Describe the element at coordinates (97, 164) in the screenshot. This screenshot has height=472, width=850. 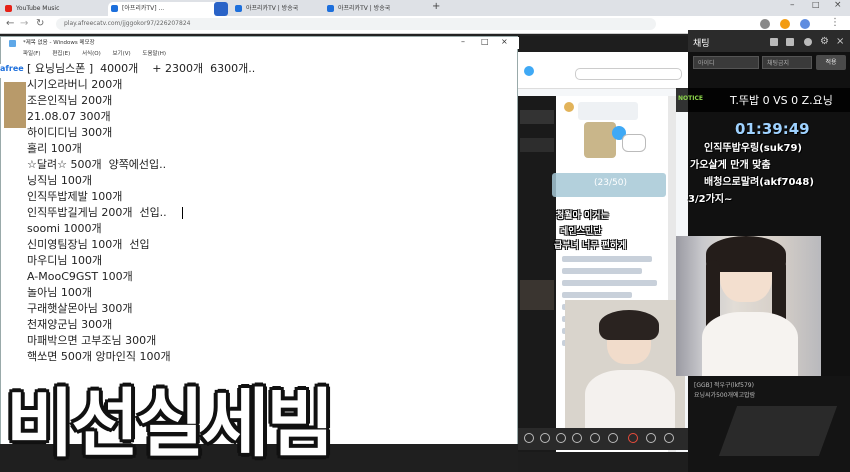
I see `text-line: ☆달려☆ 500개 양쪽에선입..` at that location.